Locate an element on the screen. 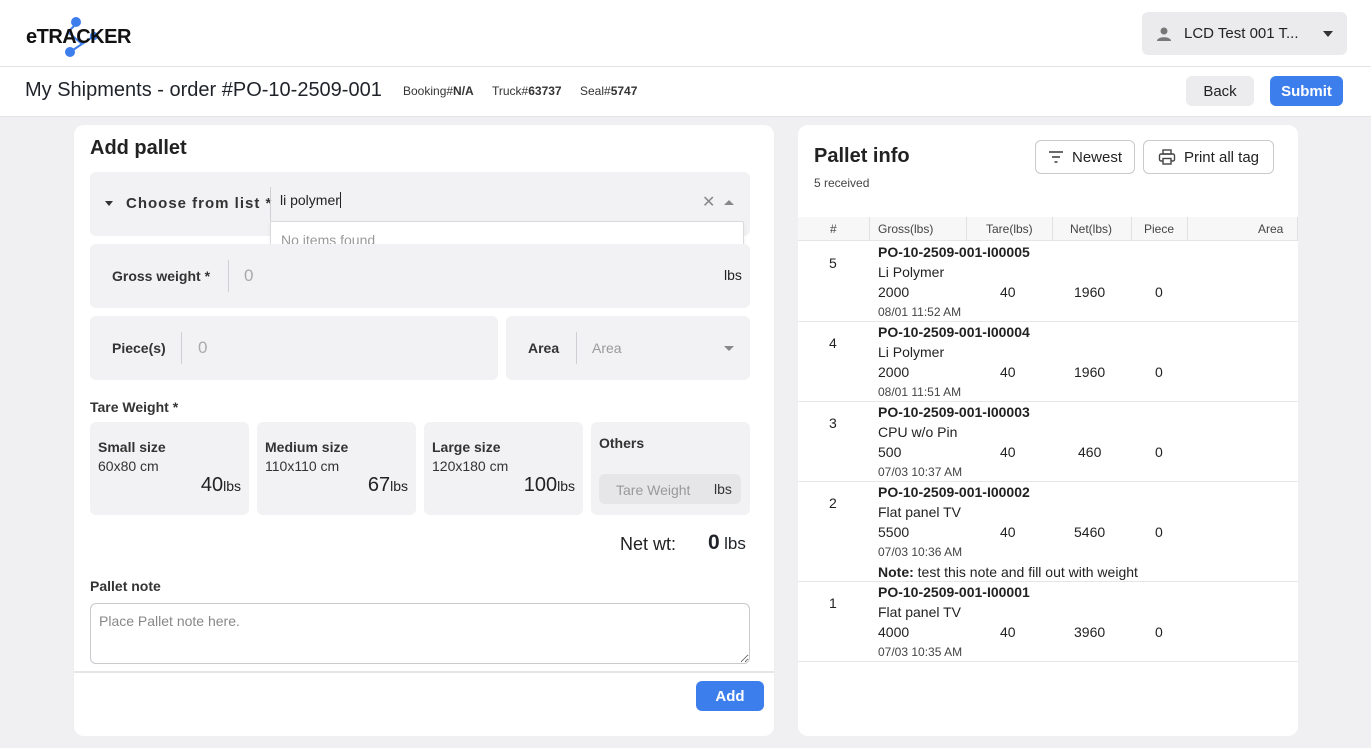 The height and width of the screenshot is (748, 1371). pallet-number: 5 is located at coordinates (833, 263).